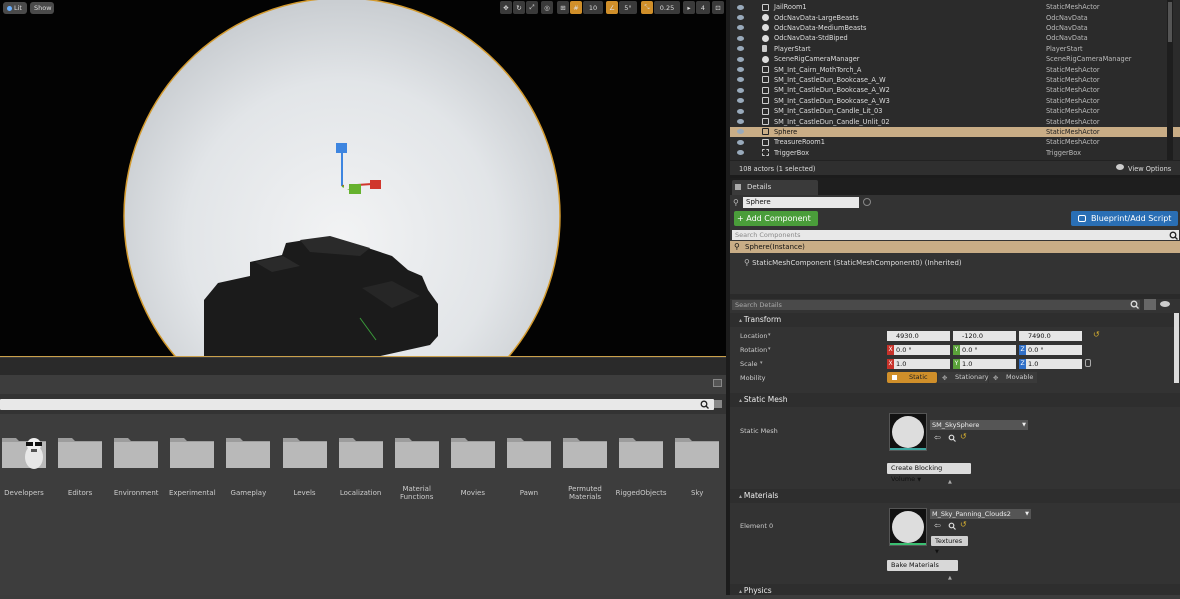 This screenshot has height=599, width=1180. Describe the element at coordinates (753, 350) in the screenshot. I see `rotation-label: Rotation` at that location.